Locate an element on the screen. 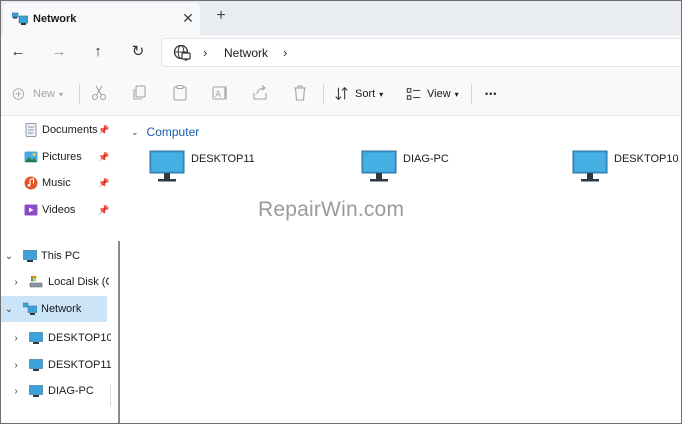  sidebar-item-local-disk: › Local Disk (C: is located at coordinates (55, 282).